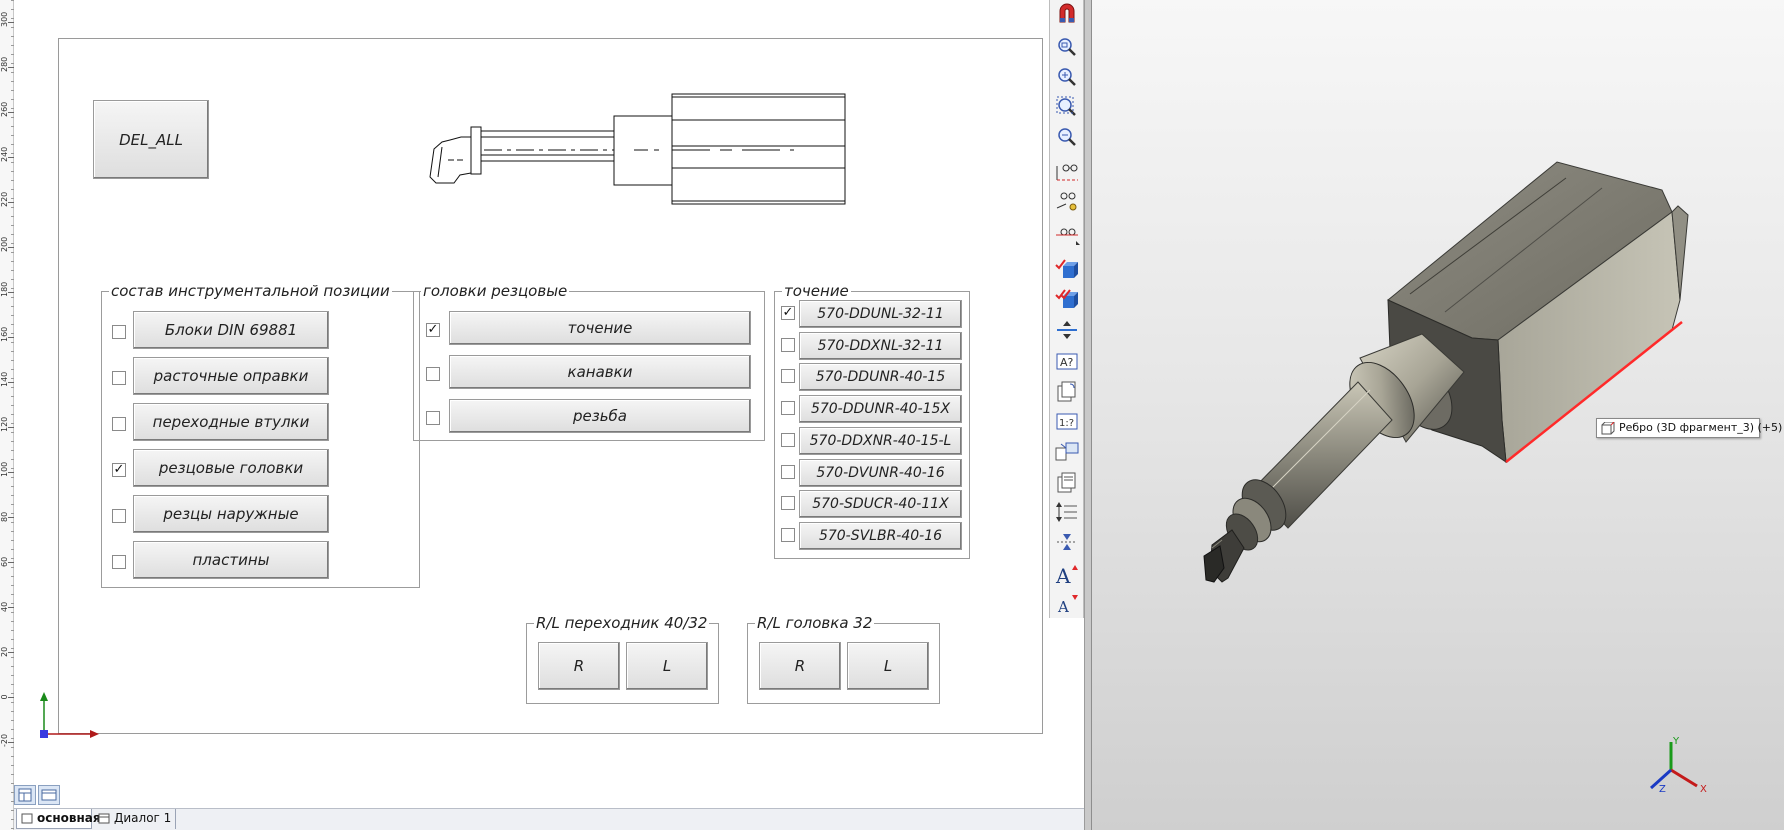 This screenshot has height=830, width=1784. I want to click on glasses-view-icon, so click(1067, 235).